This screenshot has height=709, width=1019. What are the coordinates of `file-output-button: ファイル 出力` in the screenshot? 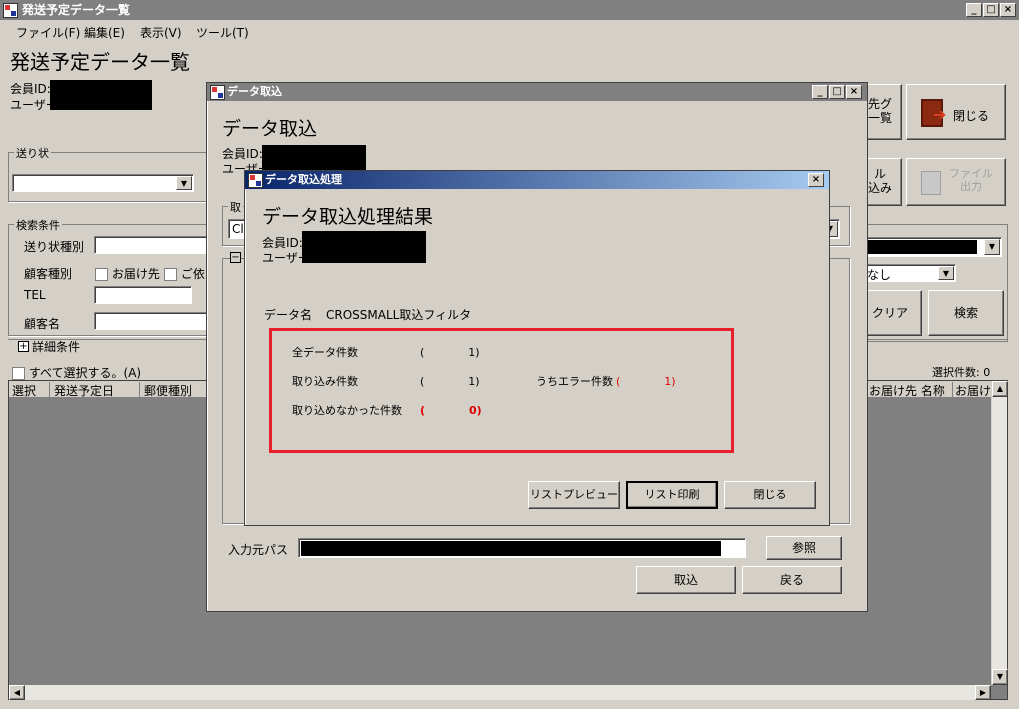 It's located at (956, 182).